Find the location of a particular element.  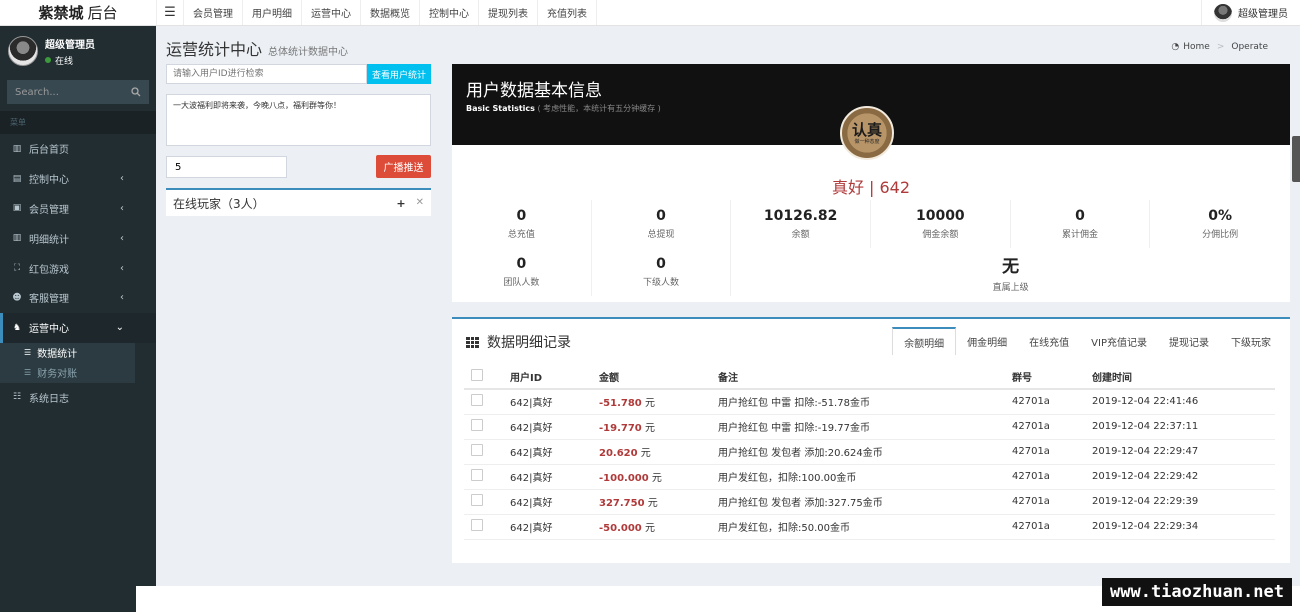

cell-amount: -100.000 元 is located at coordinates (658, 477).